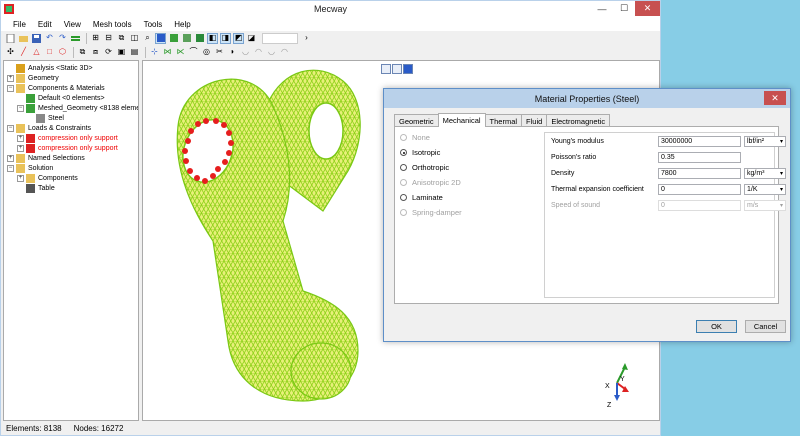 The width and height of the screenshot is (800, 436). What do you see at coordinates (765, 141) in the screenshot?
I see `unit-dropdown: lbf/in² ▾` at bounding box center [765, 141].